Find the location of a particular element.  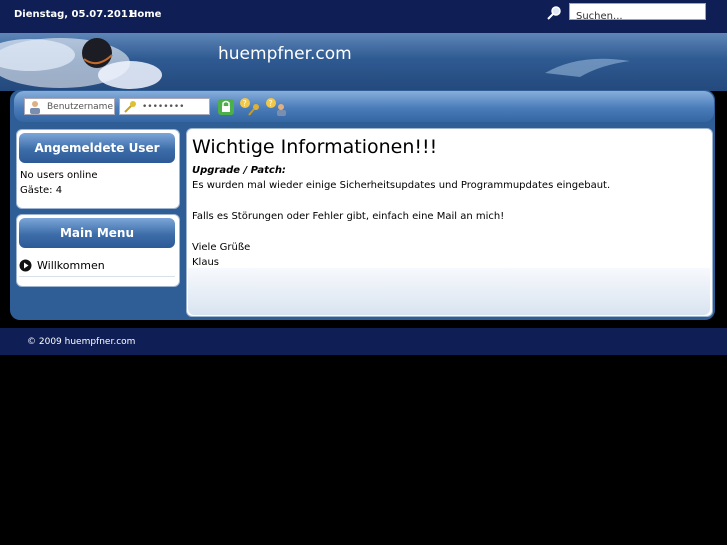

menu-item-label: Willkommen is located at coordinates (71, 265).